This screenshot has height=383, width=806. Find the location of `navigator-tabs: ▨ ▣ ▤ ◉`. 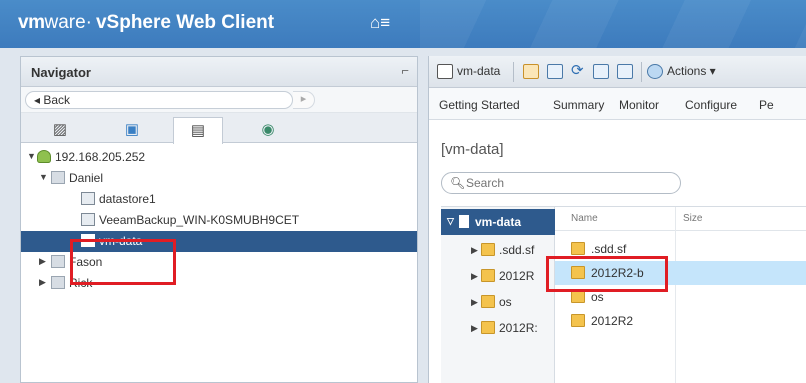

navigator-tabs: ▨ ▣ ▤ ◉ is located at coordinates (219, 128).